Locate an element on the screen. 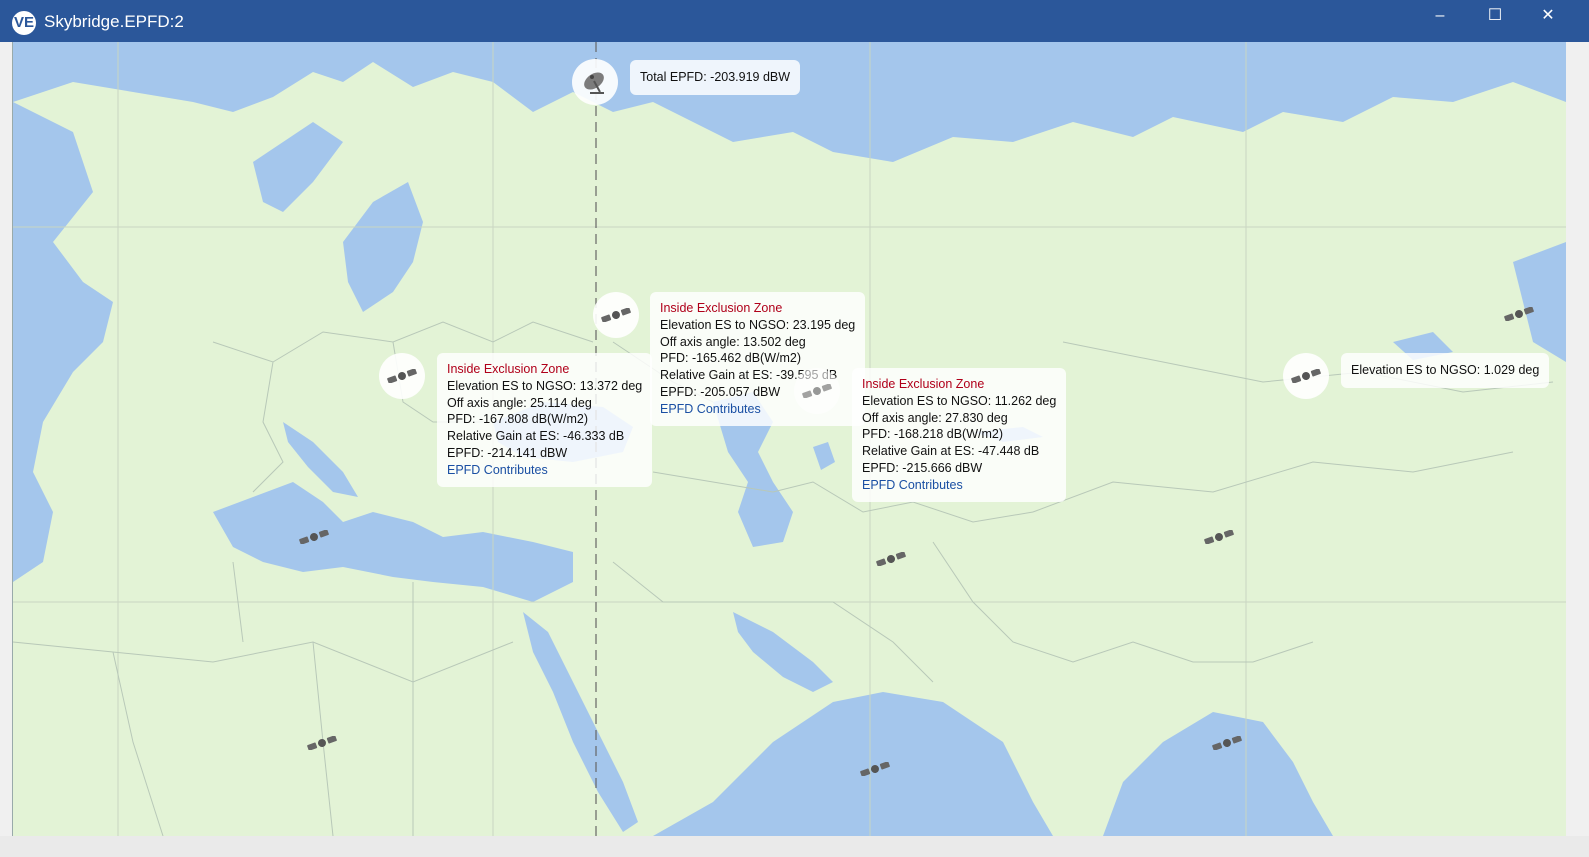 The image size is (1589, 857). bay-of-bengal is located at coordinates (1218, 774).